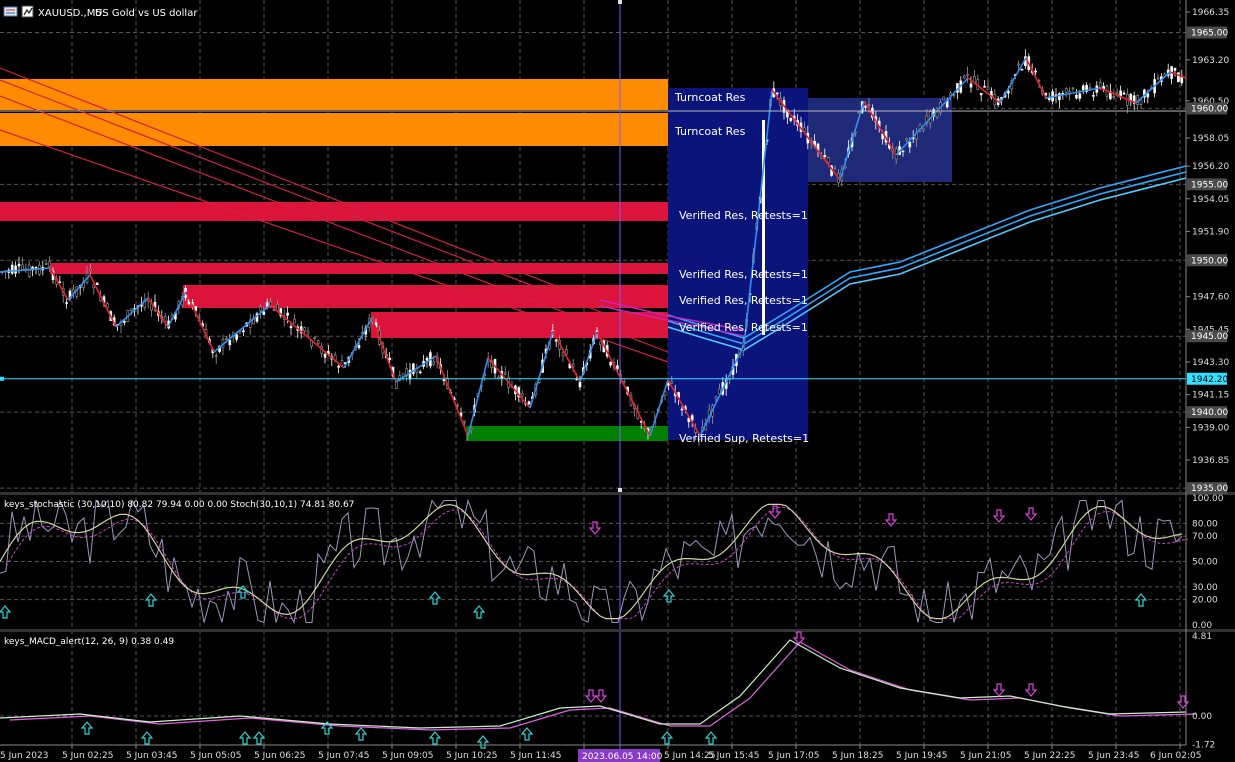 This screenshot has width=1235, height=762. Describe the element at coordinates (617, 630) in the screenshot. I see `macd-separator` at that location.